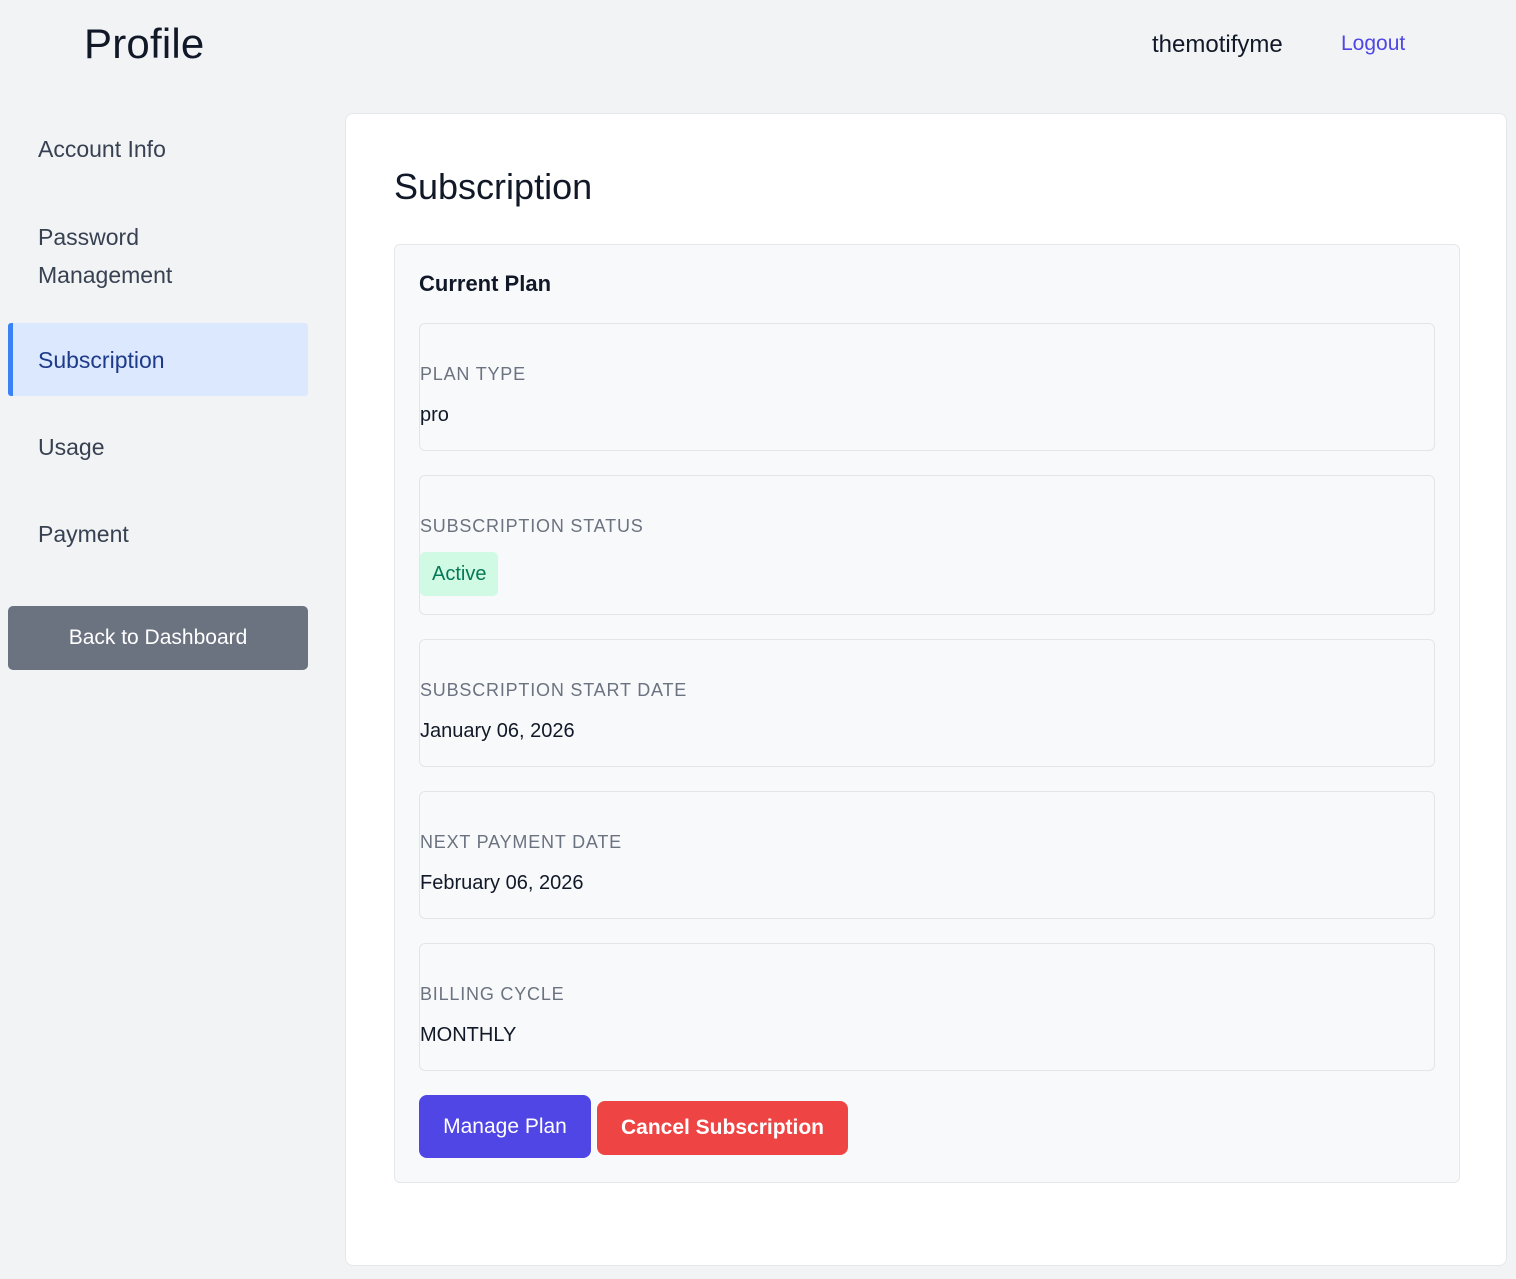 Image resolution: width=1516 pixels, height=1279 pixels. Describe the element at coordinates (158, 447) in the screenshot. I see `sidebar-item-usage: Usage` at that location.